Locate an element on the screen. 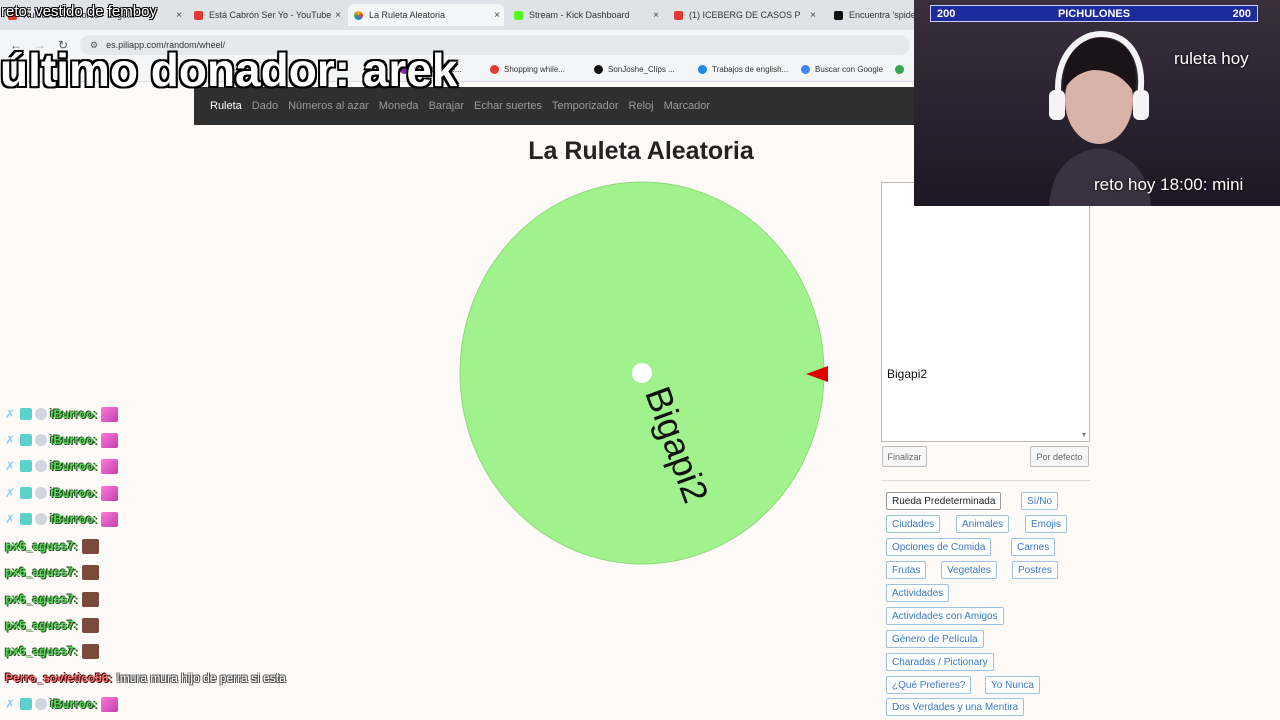 The width and height of the screenshot is (1280, 720). nav-dado: Dado is located at coordinates (265, 106).